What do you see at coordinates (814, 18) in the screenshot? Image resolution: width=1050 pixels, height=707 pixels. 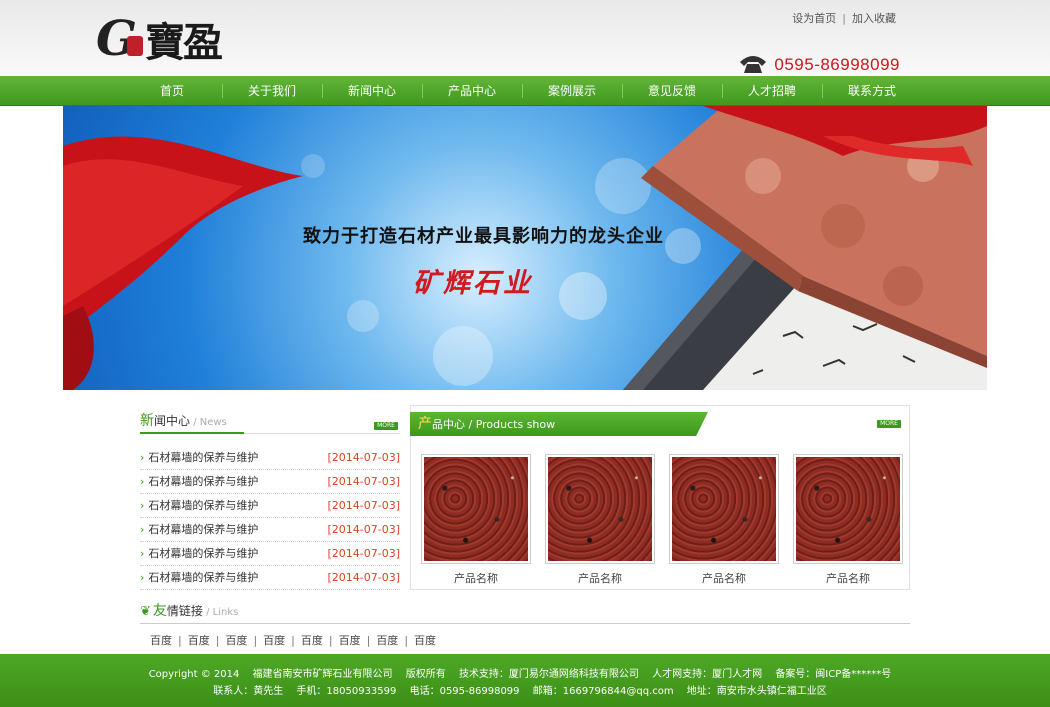 I see `set-homepage-link: 设为首页` at bounding box center [814, 18].